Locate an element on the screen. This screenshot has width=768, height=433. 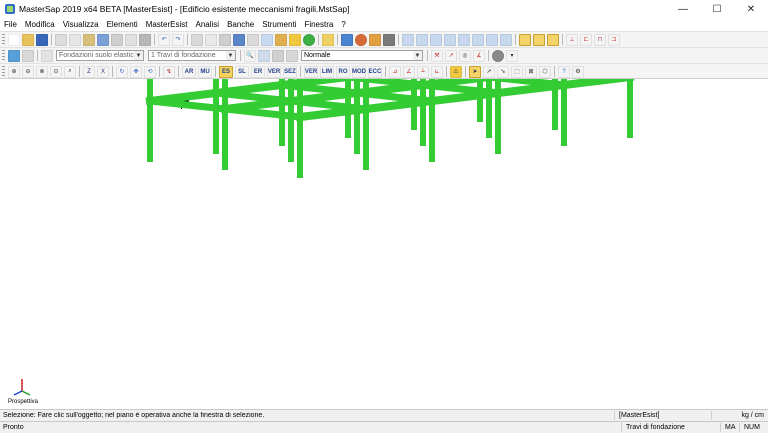
export-icon is located at coordinates (131, 39).